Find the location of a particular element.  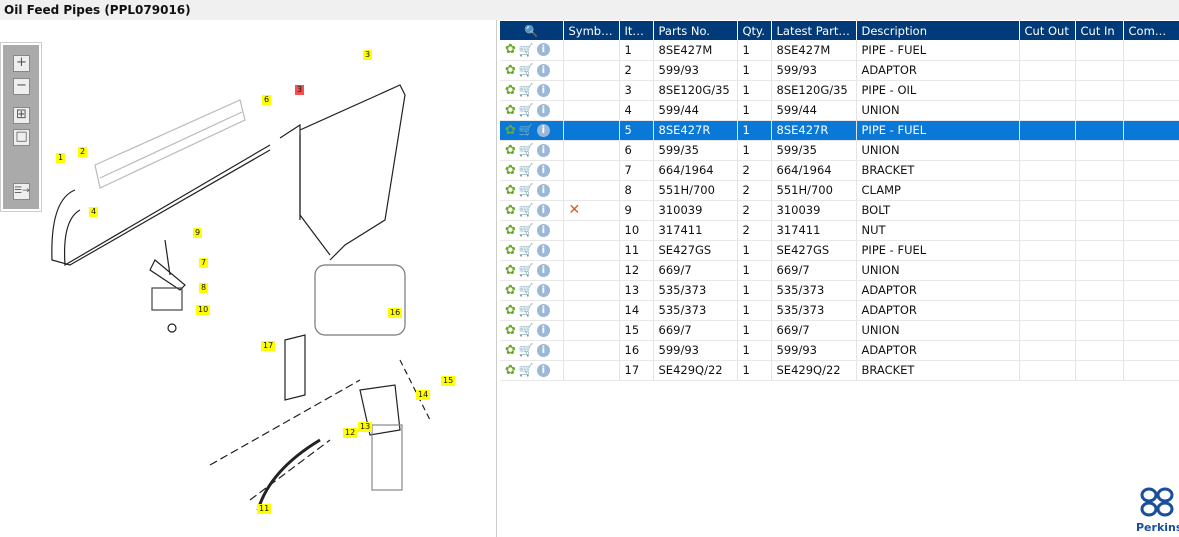

toggle-panel-button: ☰→ is located at coordinates (21, 191).